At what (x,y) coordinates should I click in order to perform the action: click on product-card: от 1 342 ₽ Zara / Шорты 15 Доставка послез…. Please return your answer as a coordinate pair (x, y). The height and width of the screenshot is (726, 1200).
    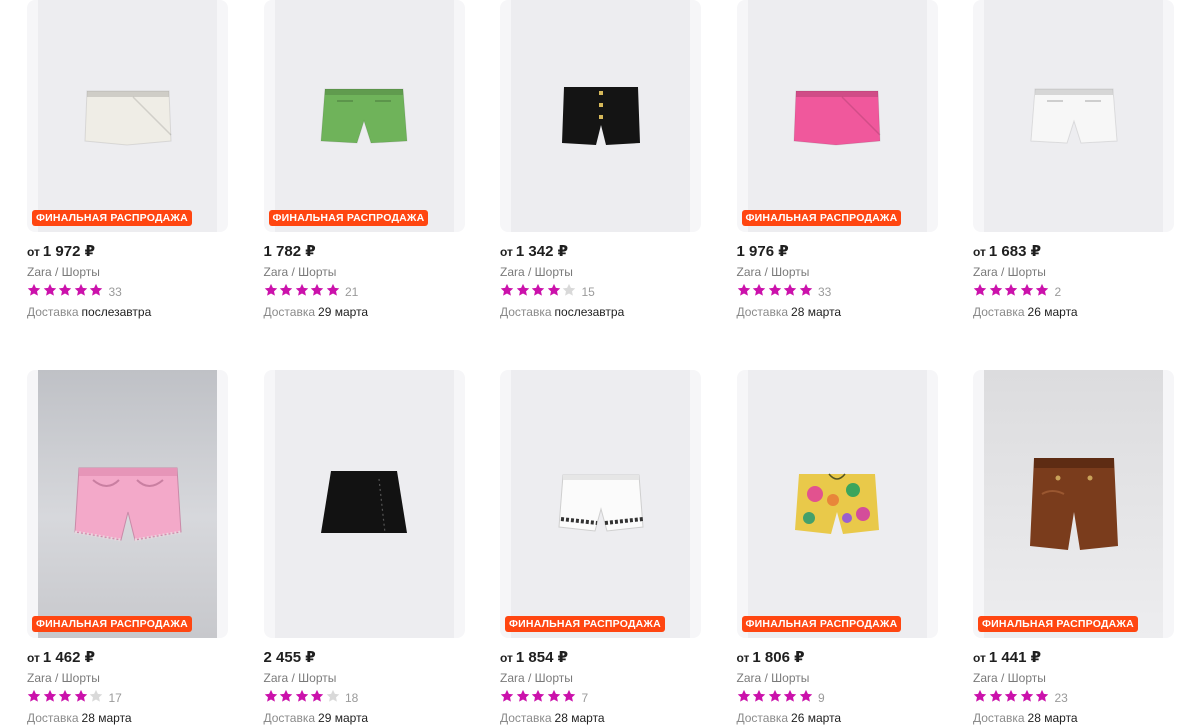
    Looking at the image, I should click on (600, 170).